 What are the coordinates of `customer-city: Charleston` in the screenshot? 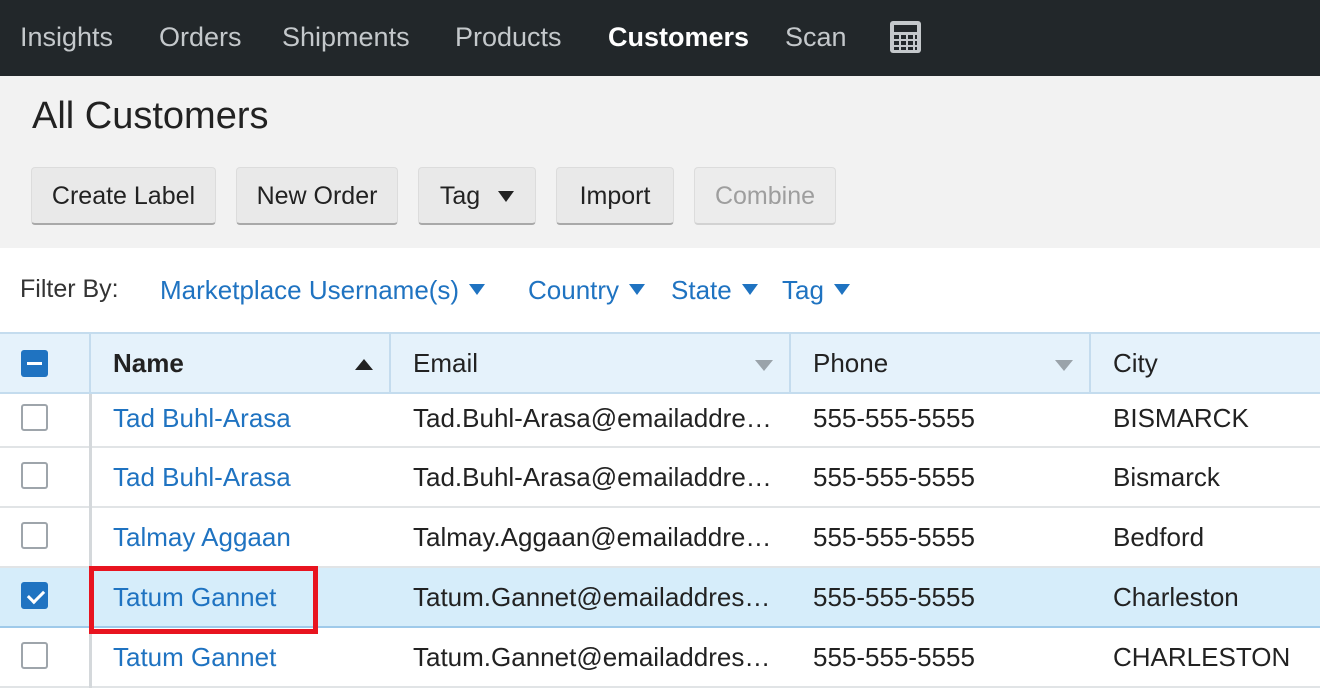 It's located at (1176, 597).